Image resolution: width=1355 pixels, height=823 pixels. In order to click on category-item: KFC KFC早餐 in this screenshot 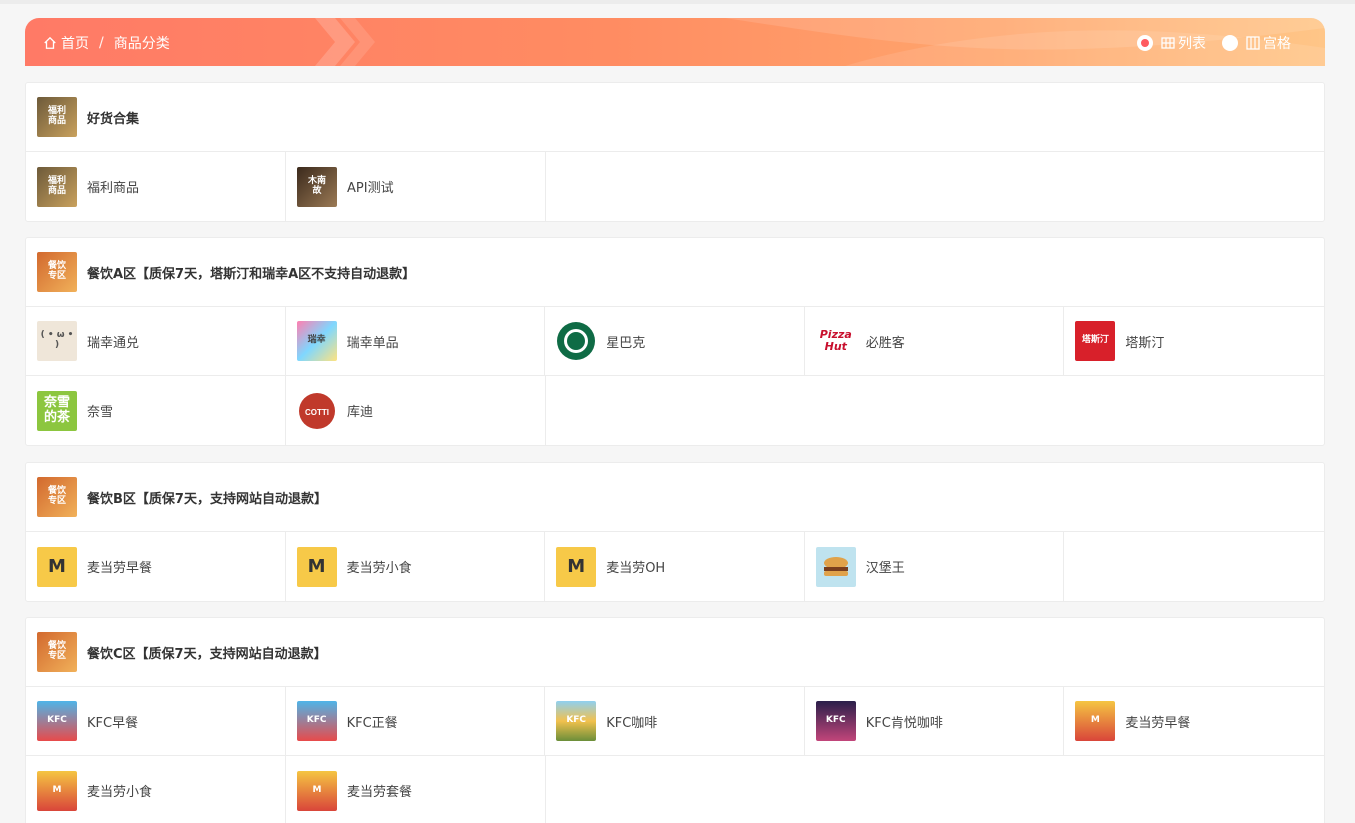, I will do `click(156, 721)`.